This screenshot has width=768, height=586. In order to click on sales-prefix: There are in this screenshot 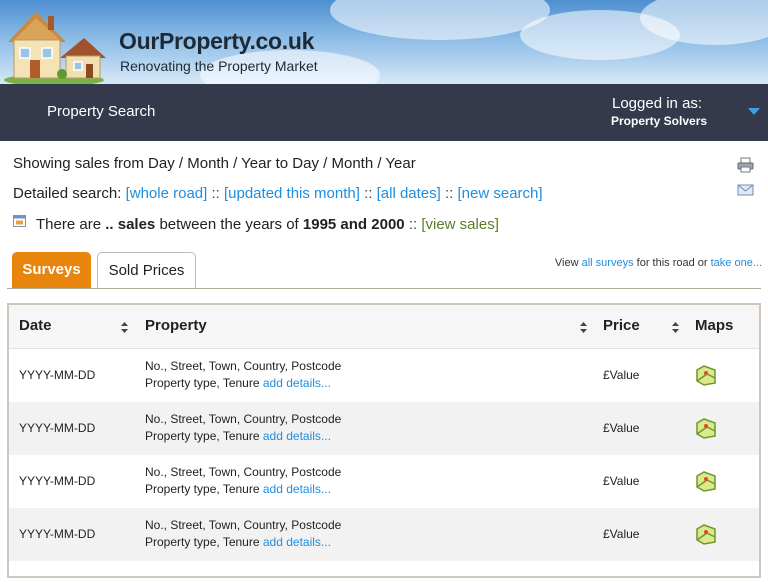, I will do `click(69, 224)`.